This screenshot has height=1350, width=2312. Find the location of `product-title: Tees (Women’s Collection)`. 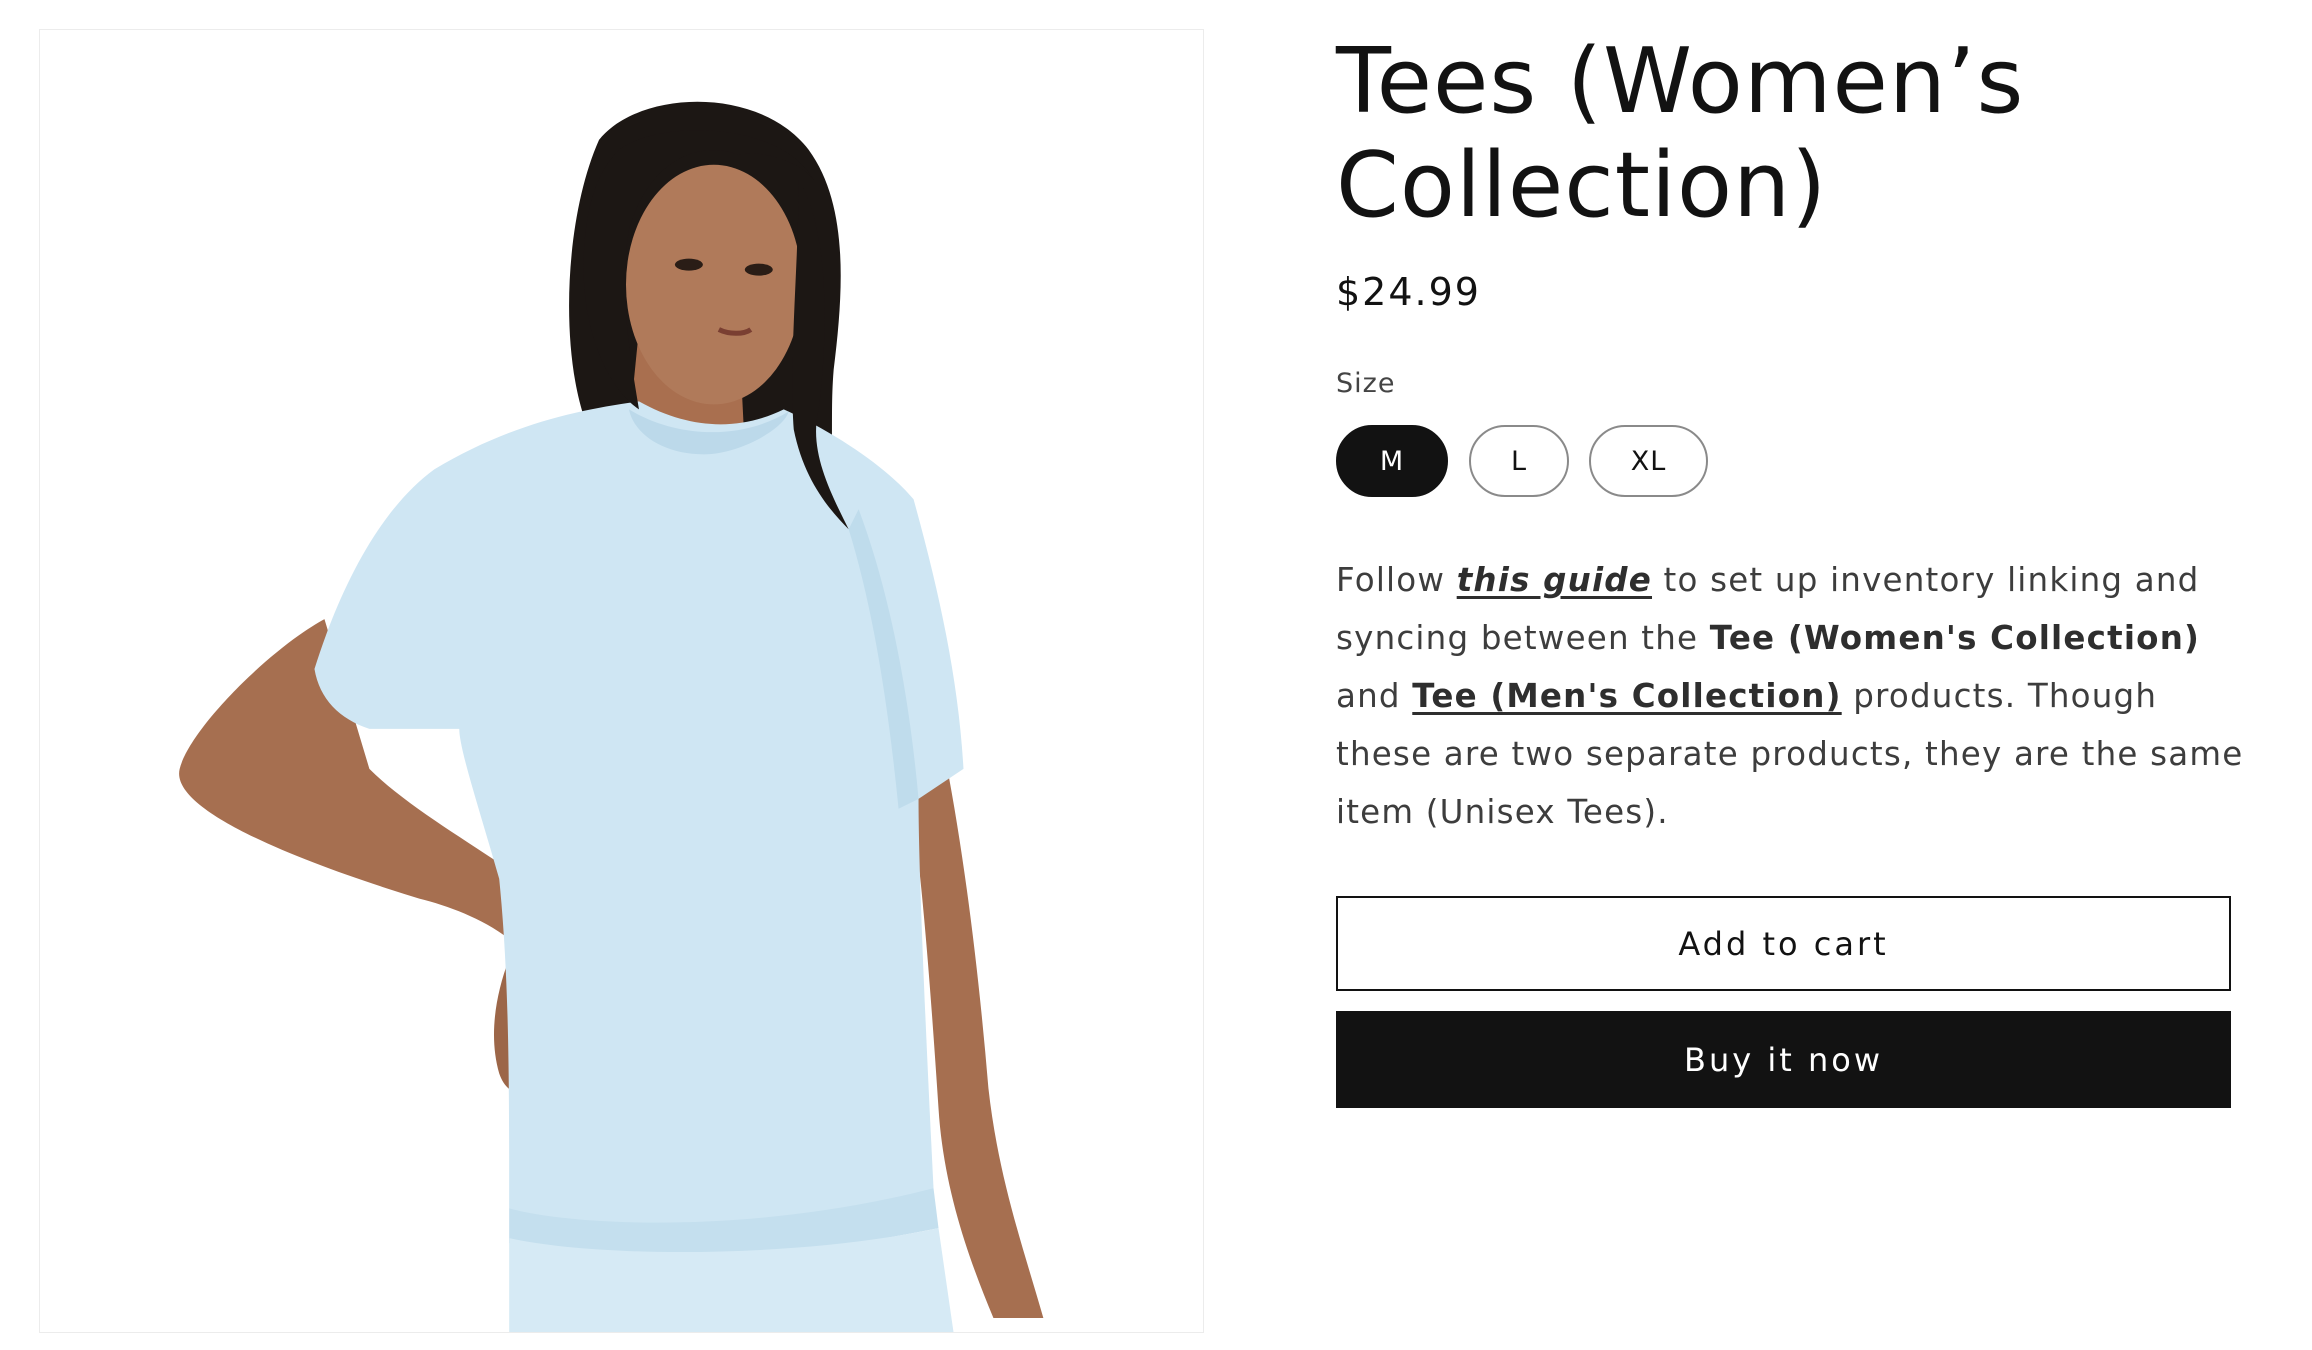

product-title: Tees (Women’s Collection) is located at coordinates (1680, 133).